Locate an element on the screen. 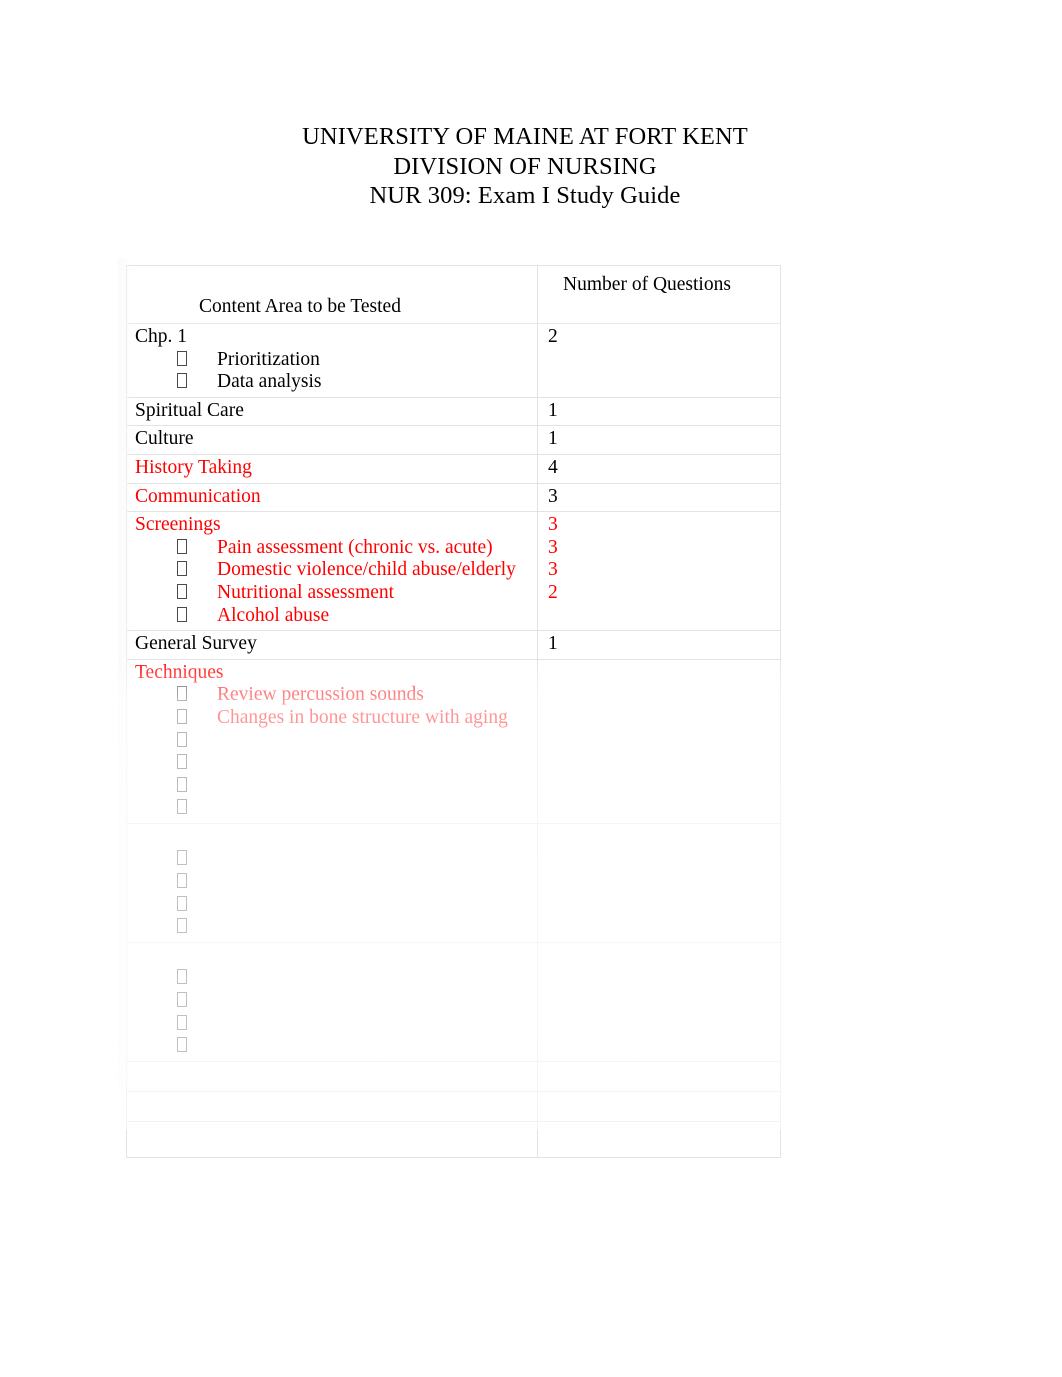 This screenshot has height=1377, width=1062. total-count-obscured is located at coordinates (661, 1135).